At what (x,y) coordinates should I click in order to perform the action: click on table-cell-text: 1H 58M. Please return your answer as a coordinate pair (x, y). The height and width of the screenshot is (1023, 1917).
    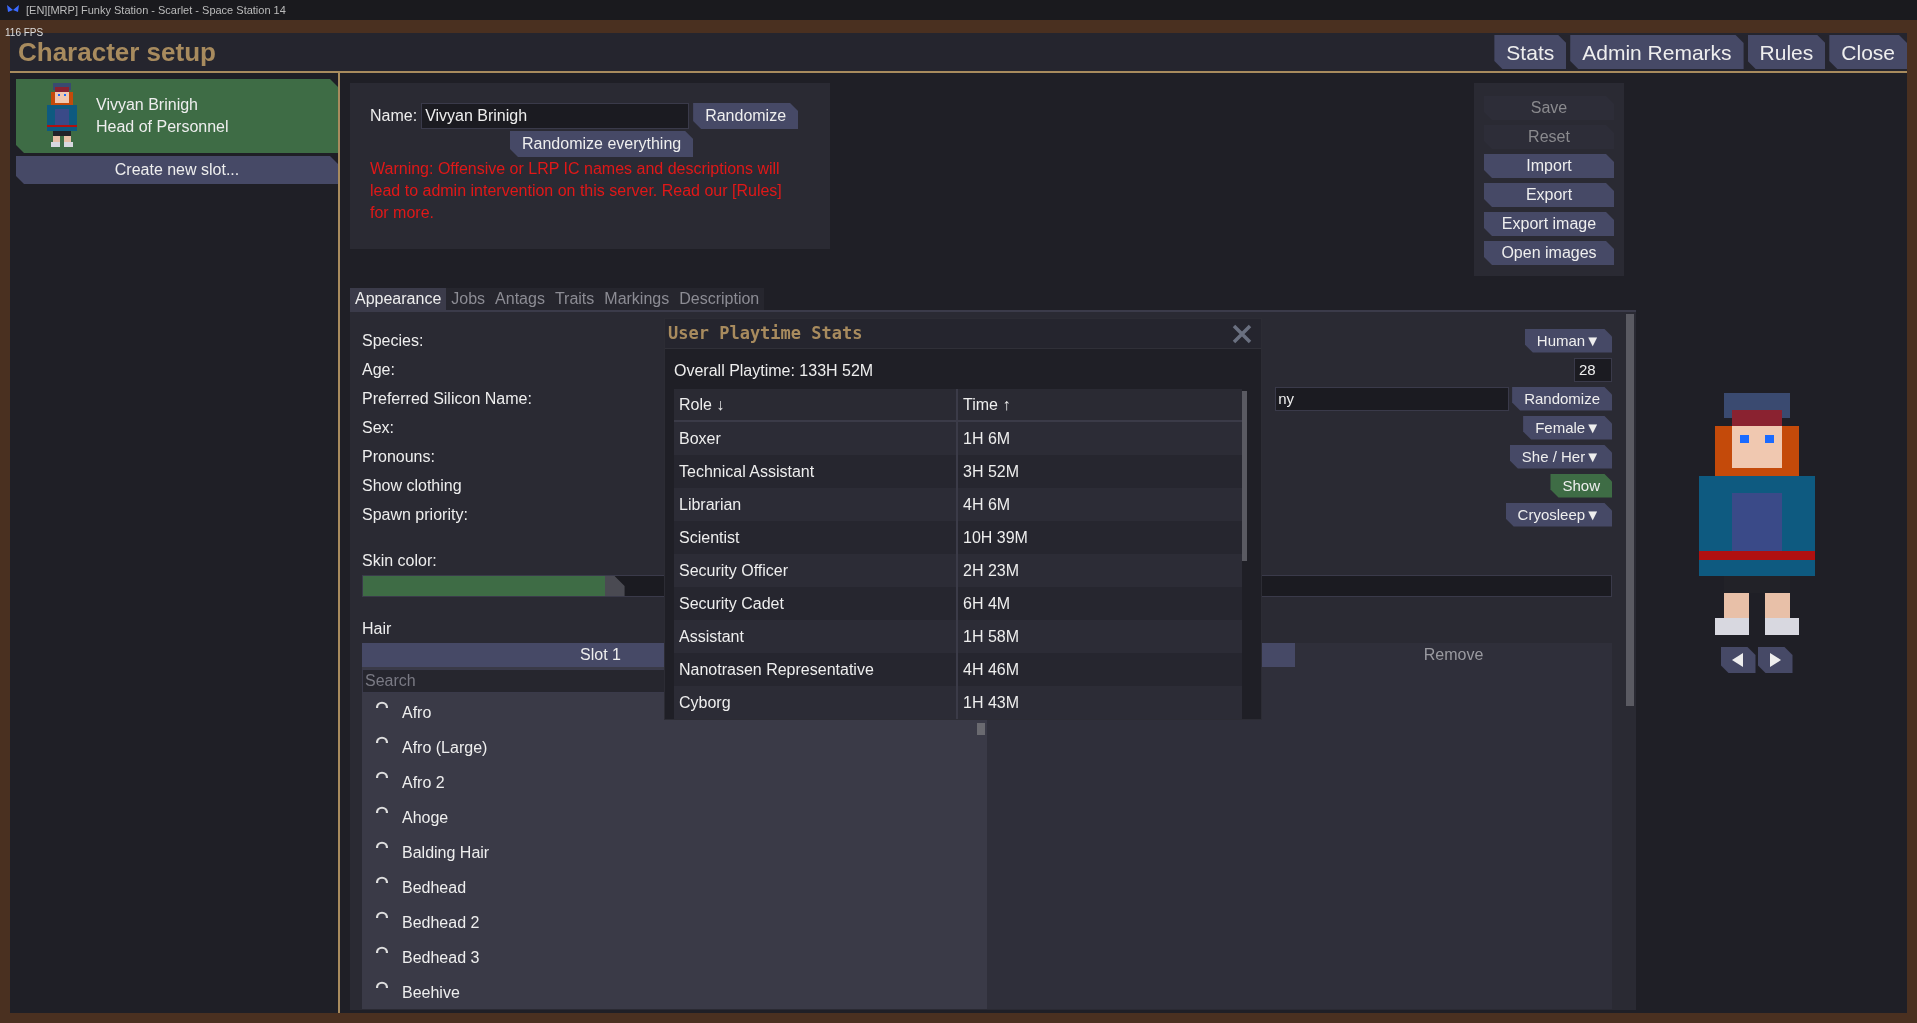
    Looking at the image, I should click on (991, 636).